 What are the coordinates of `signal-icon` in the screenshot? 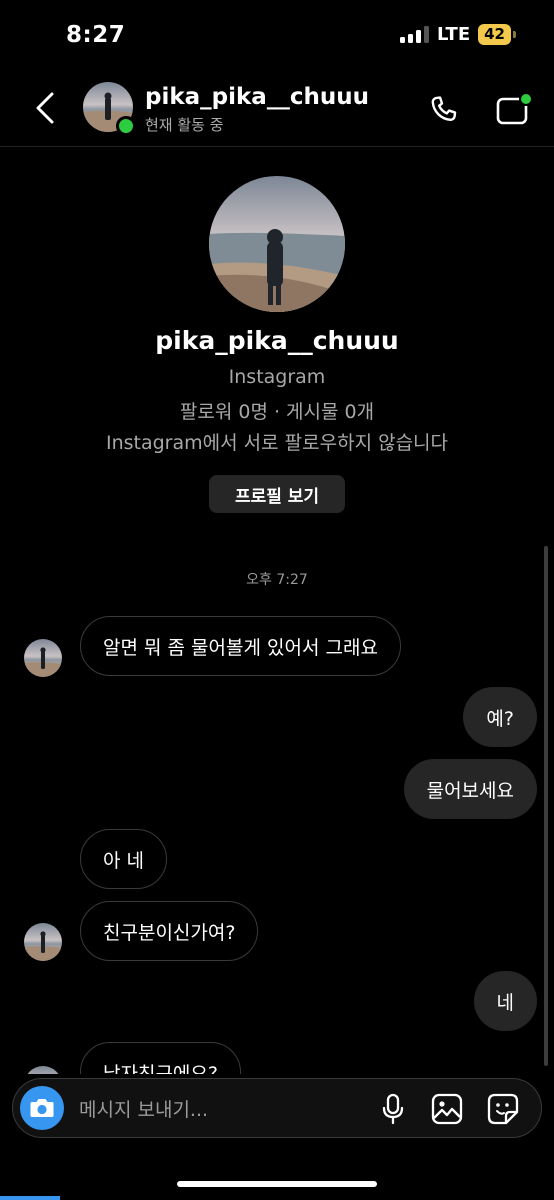 It's located at (415, 34).